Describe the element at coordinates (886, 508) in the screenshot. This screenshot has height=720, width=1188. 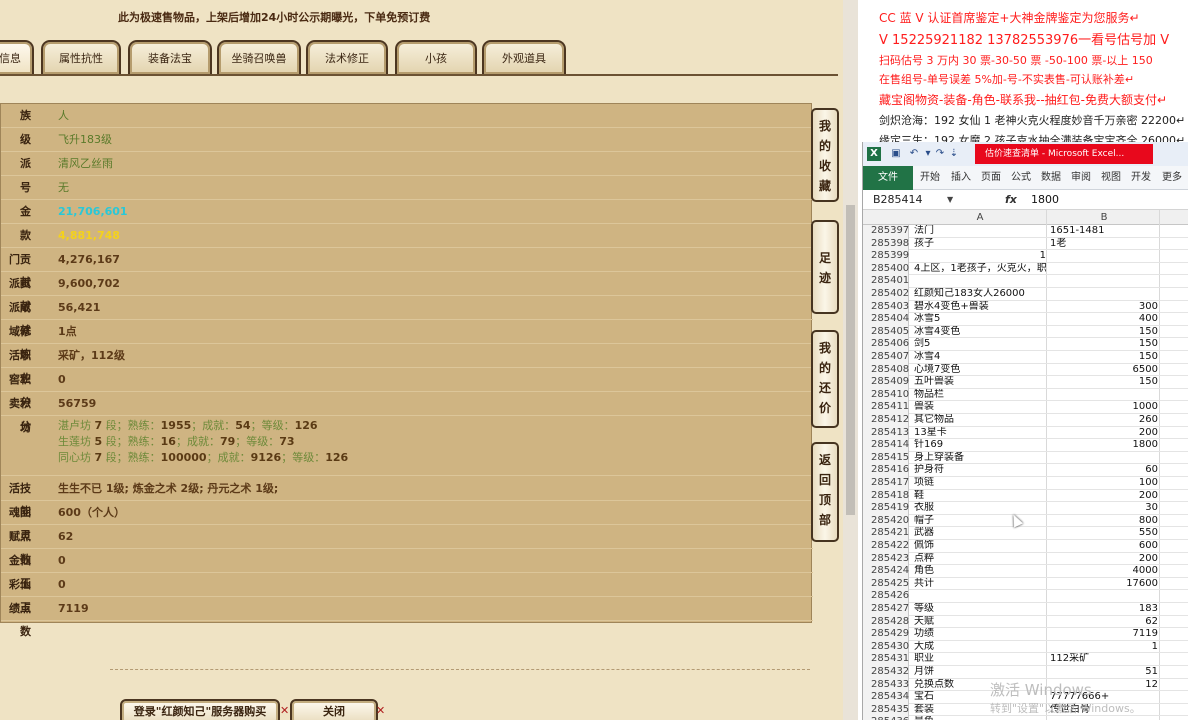
I see `row-number: 285419` at that location.